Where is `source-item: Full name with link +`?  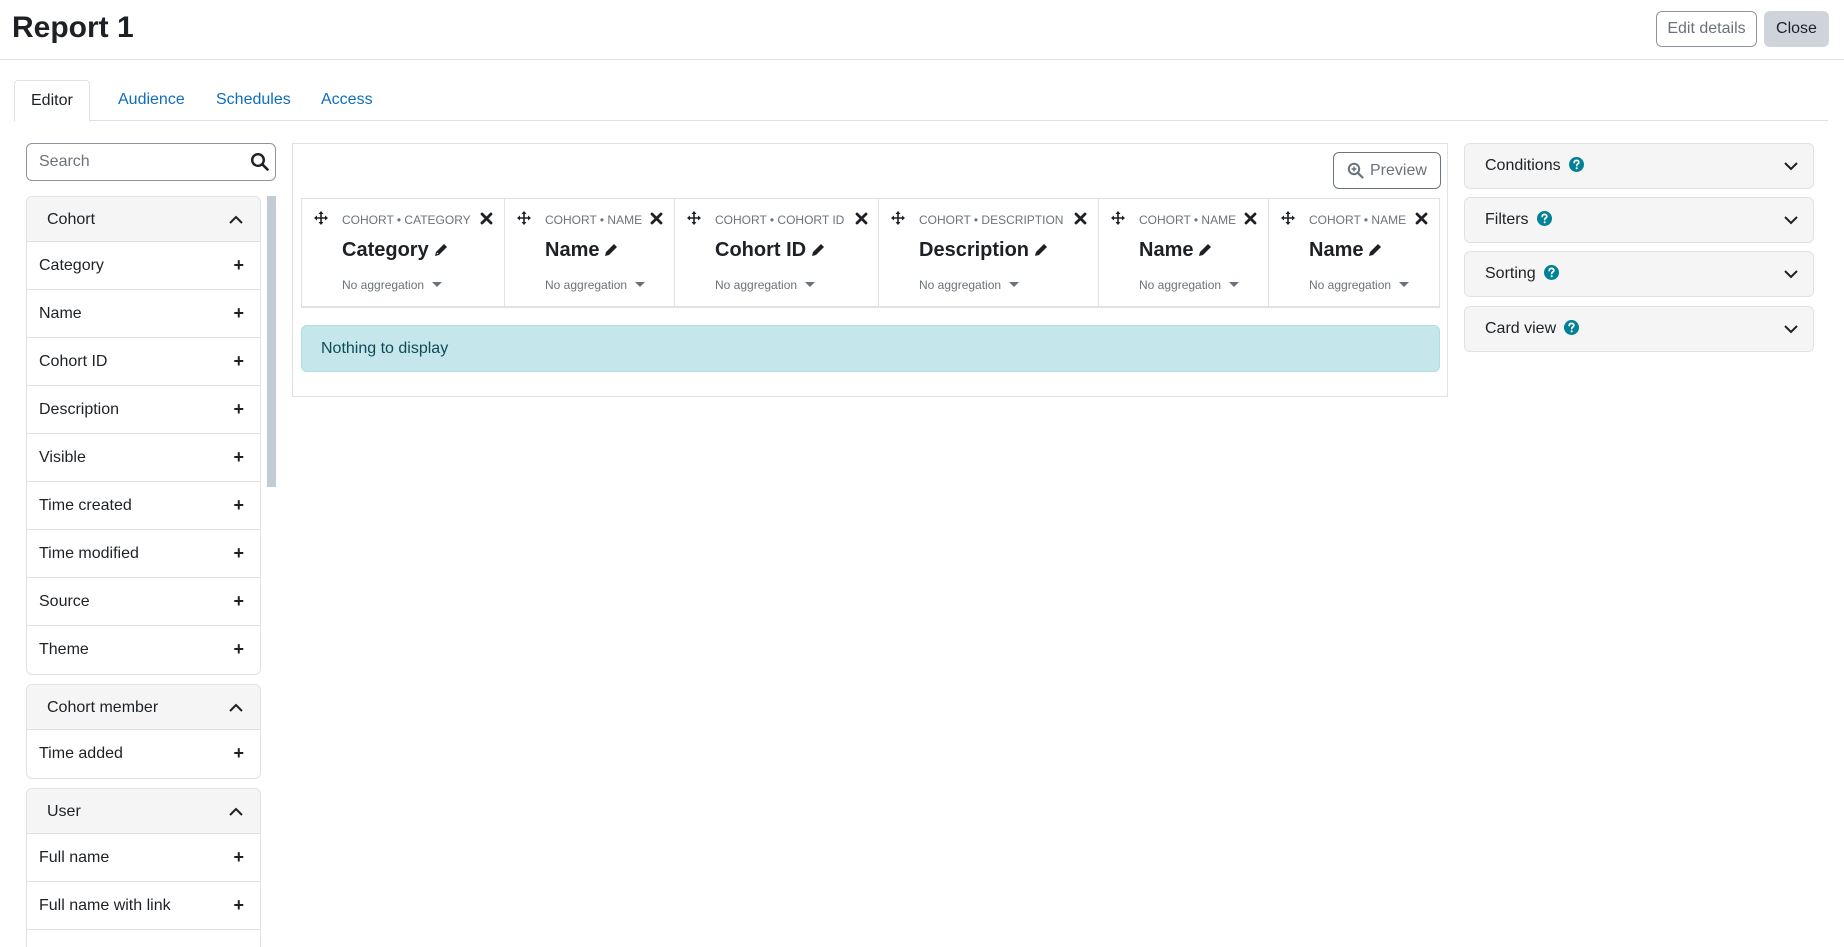 source-item: Full name with link + is located at coordinates (143, 906).